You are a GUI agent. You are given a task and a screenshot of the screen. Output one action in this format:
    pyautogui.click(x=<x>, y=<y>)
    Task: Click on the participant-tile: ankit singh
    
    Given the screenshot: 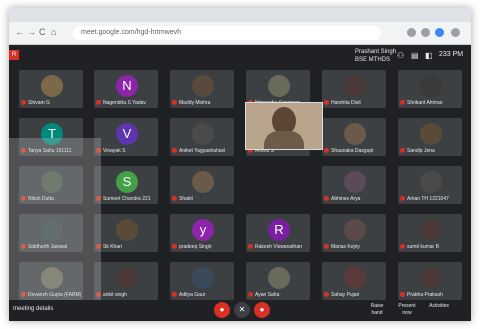 What is the action you would take?
    pyautogui.click(x=126, y=281)
    